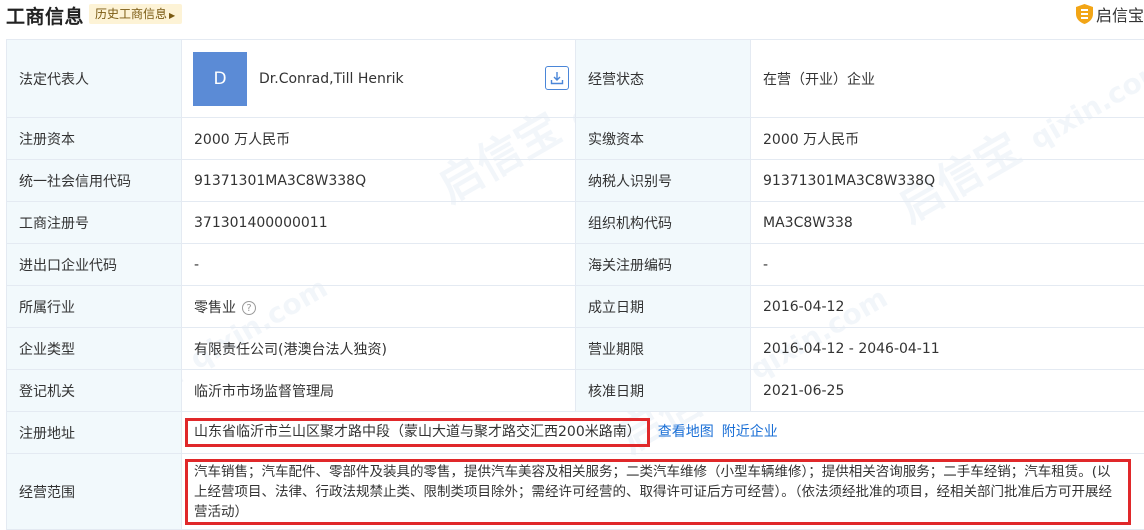 Image resolution: width=1144 pixels, height=530 pixels. I want to click on org-code-label: 组织机构代码, so click(663, 223).